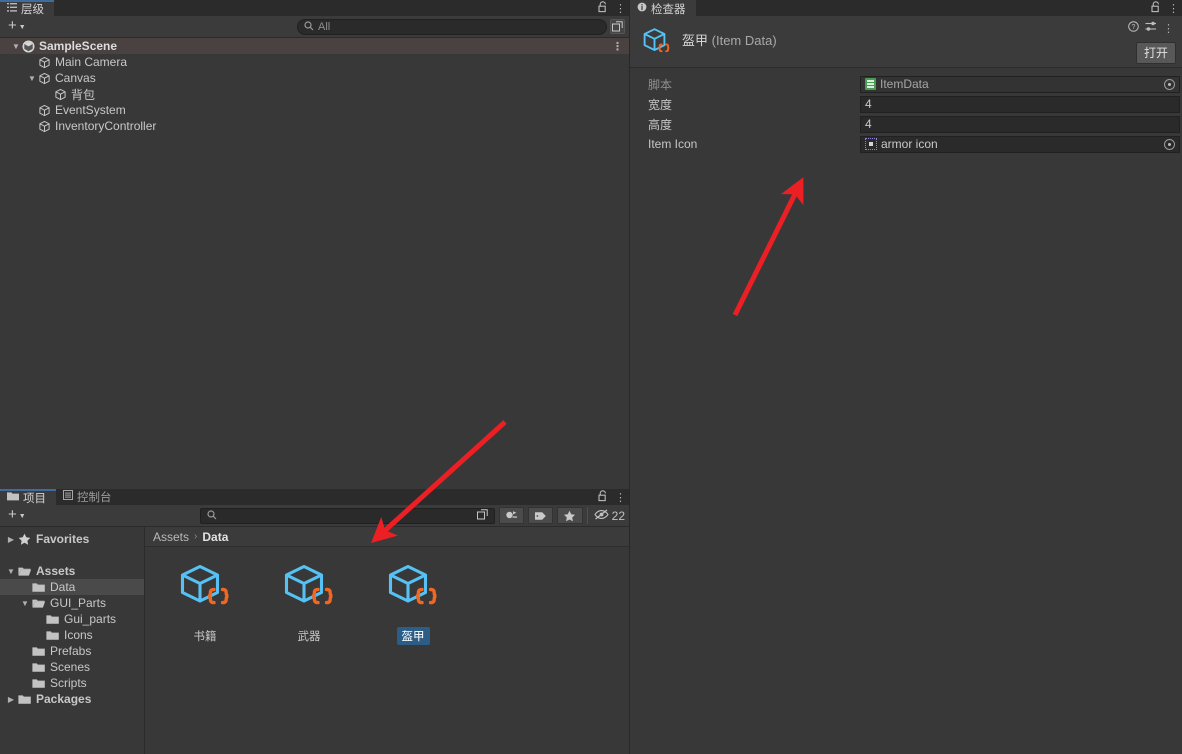  What do you see at coordinates (673, 144) in the screenshot?
I see `inspector-field-label: Item Icon` at bounding box center [673, 144].